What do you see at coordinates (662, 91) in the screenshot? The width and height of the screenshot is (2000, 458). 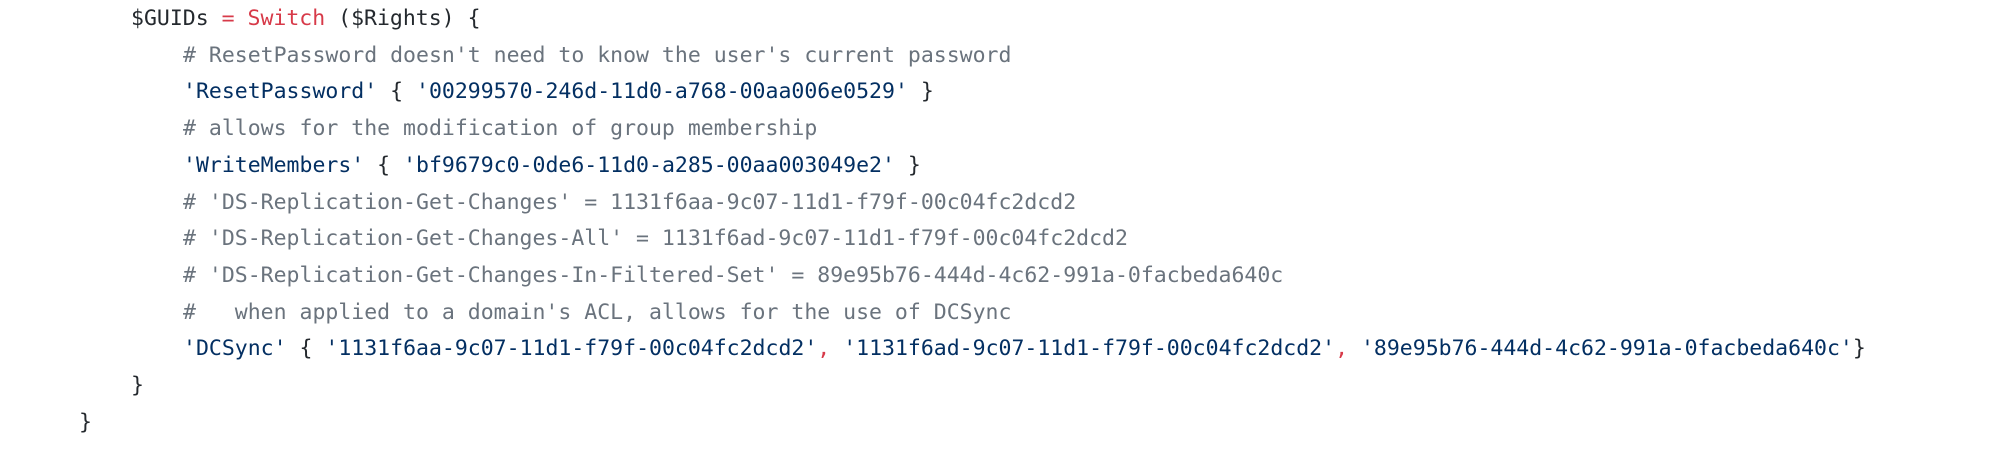 I see `guid-string: '00299570-246d-11d0-a768-00aa006e0529'` at bounding box center [662, 91].